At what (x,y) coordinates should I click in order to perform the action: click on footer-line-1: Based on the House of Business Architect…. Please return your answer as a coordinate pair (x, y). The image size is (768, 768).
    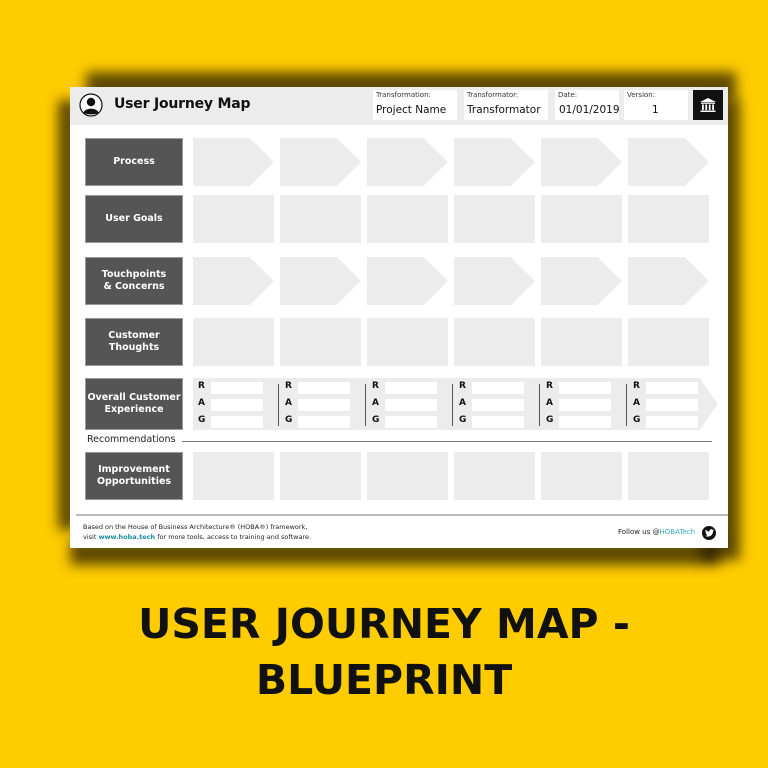
    Looking at the image, I should click on (195, 527).